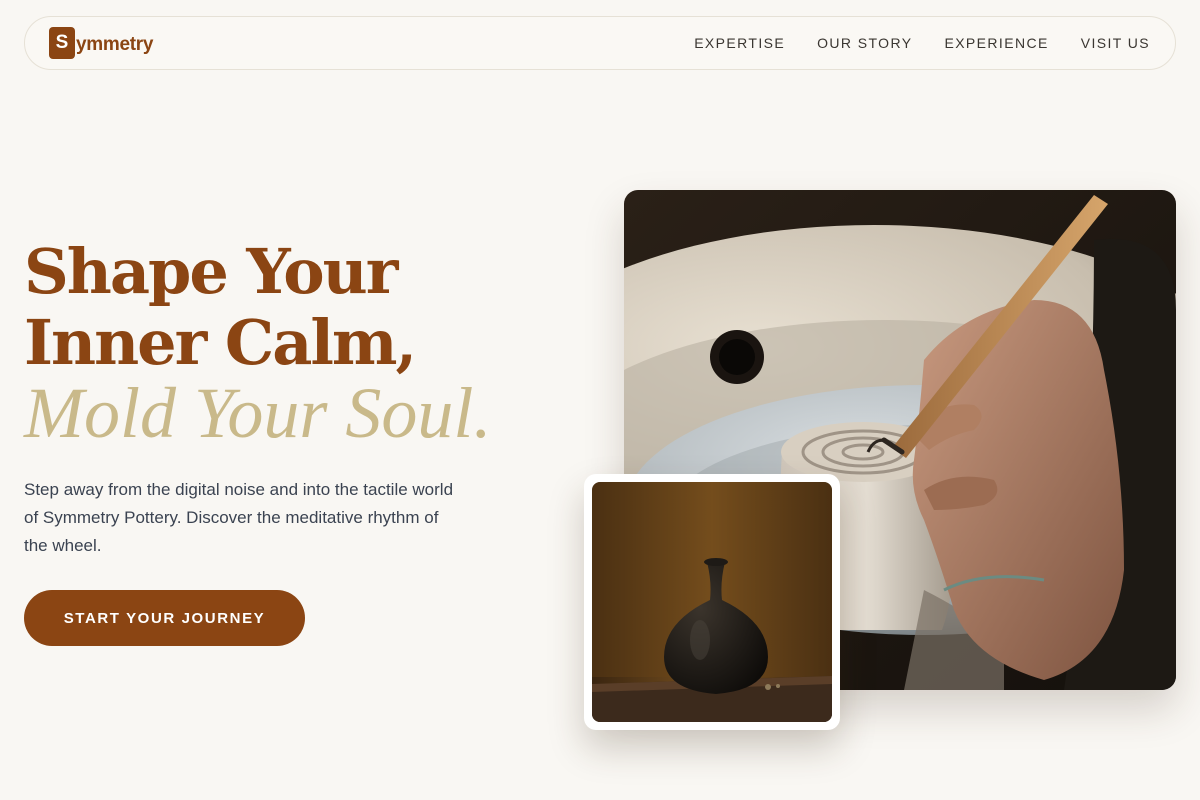 The width and height of the screenshot is (1200, 800). What do you see at coordinates (864, 43) in the screenshot?
I see `nav-link-our-story: OUR STORY` at bounding box center [864, 43].